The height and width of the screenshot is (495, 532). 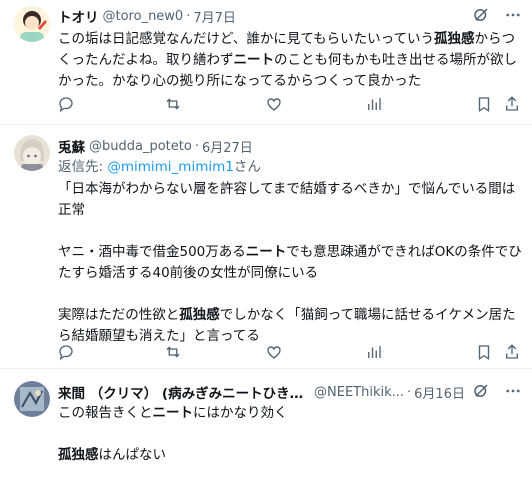 What do you see at coordinates (290, 167) in the screenshot?
I see `reply-context: 返信先: @mimimi_mimim1さん` at bounding box center [290, 167].